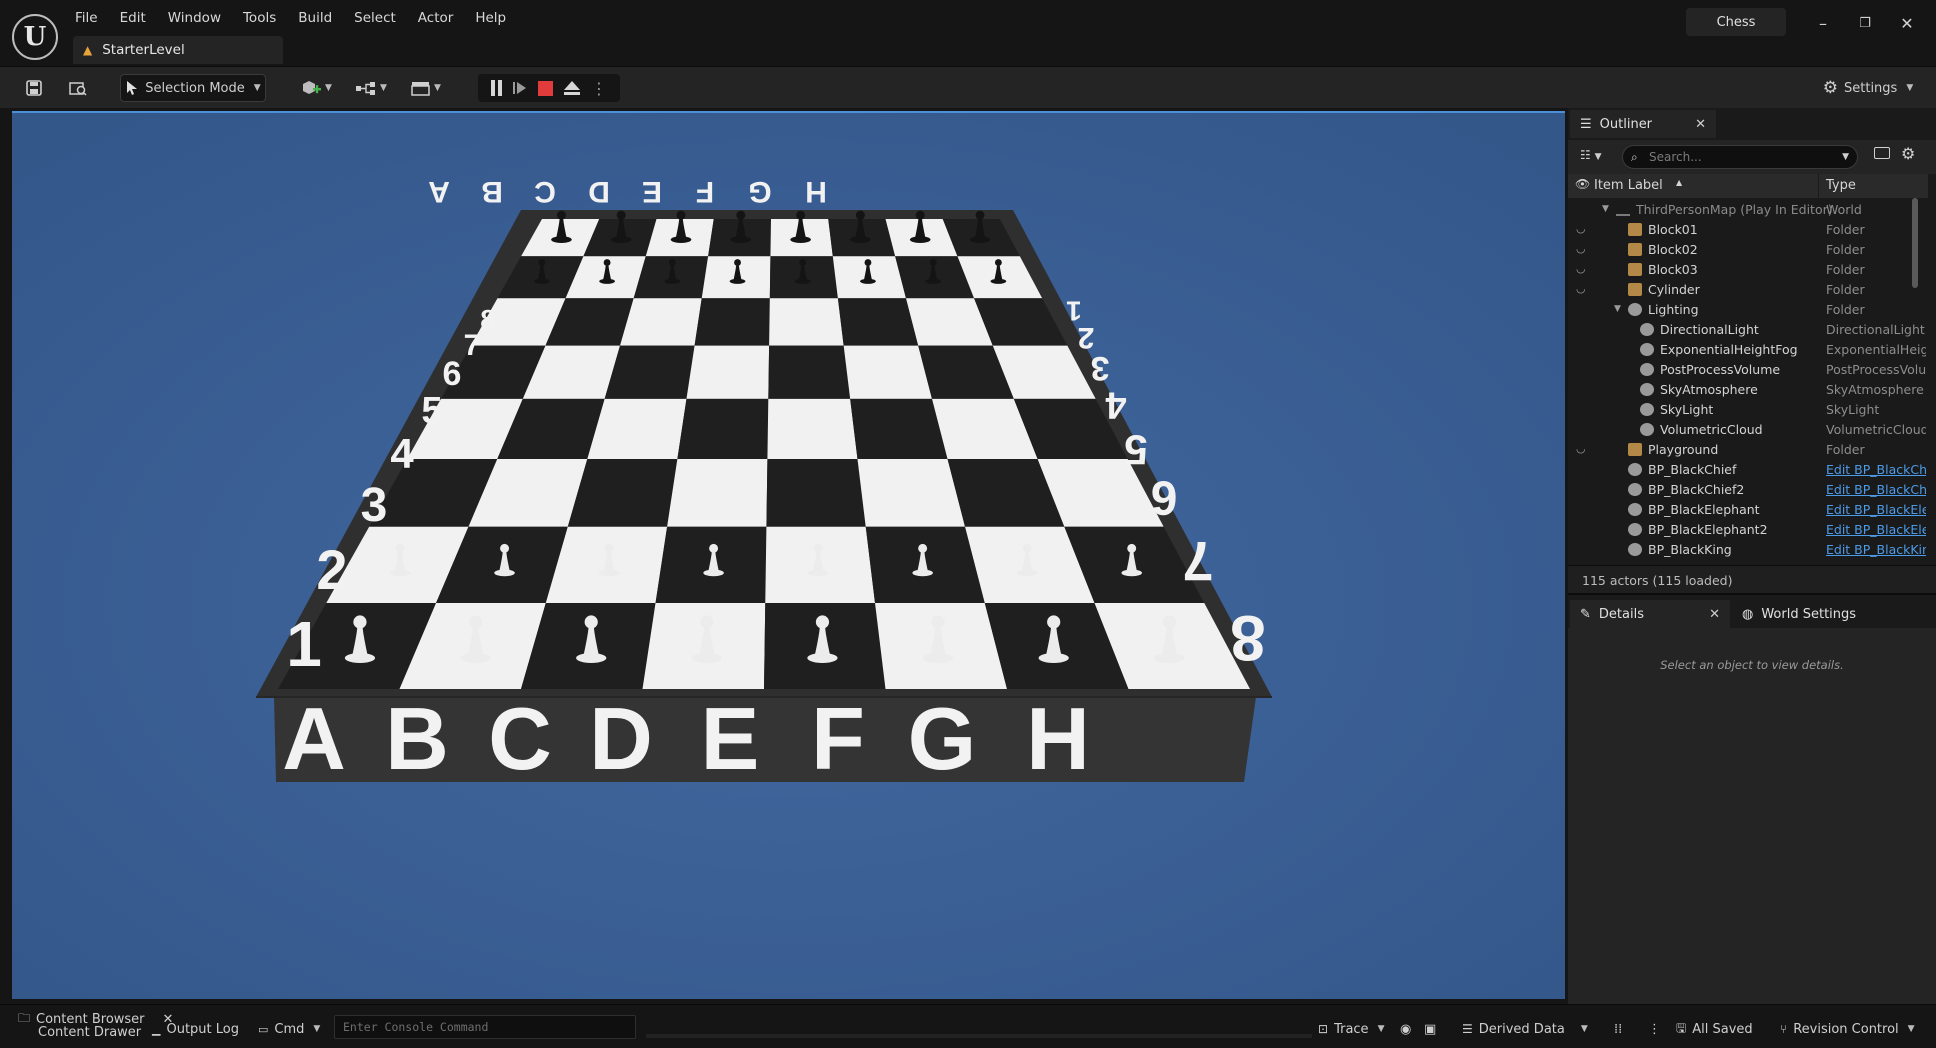 The width and height of the screenshot is (1936, 1048). What do you see at coordinates (436, 19) in the screenshot?
I see `menu-actor: Actor` at bounding box center [436, 19].